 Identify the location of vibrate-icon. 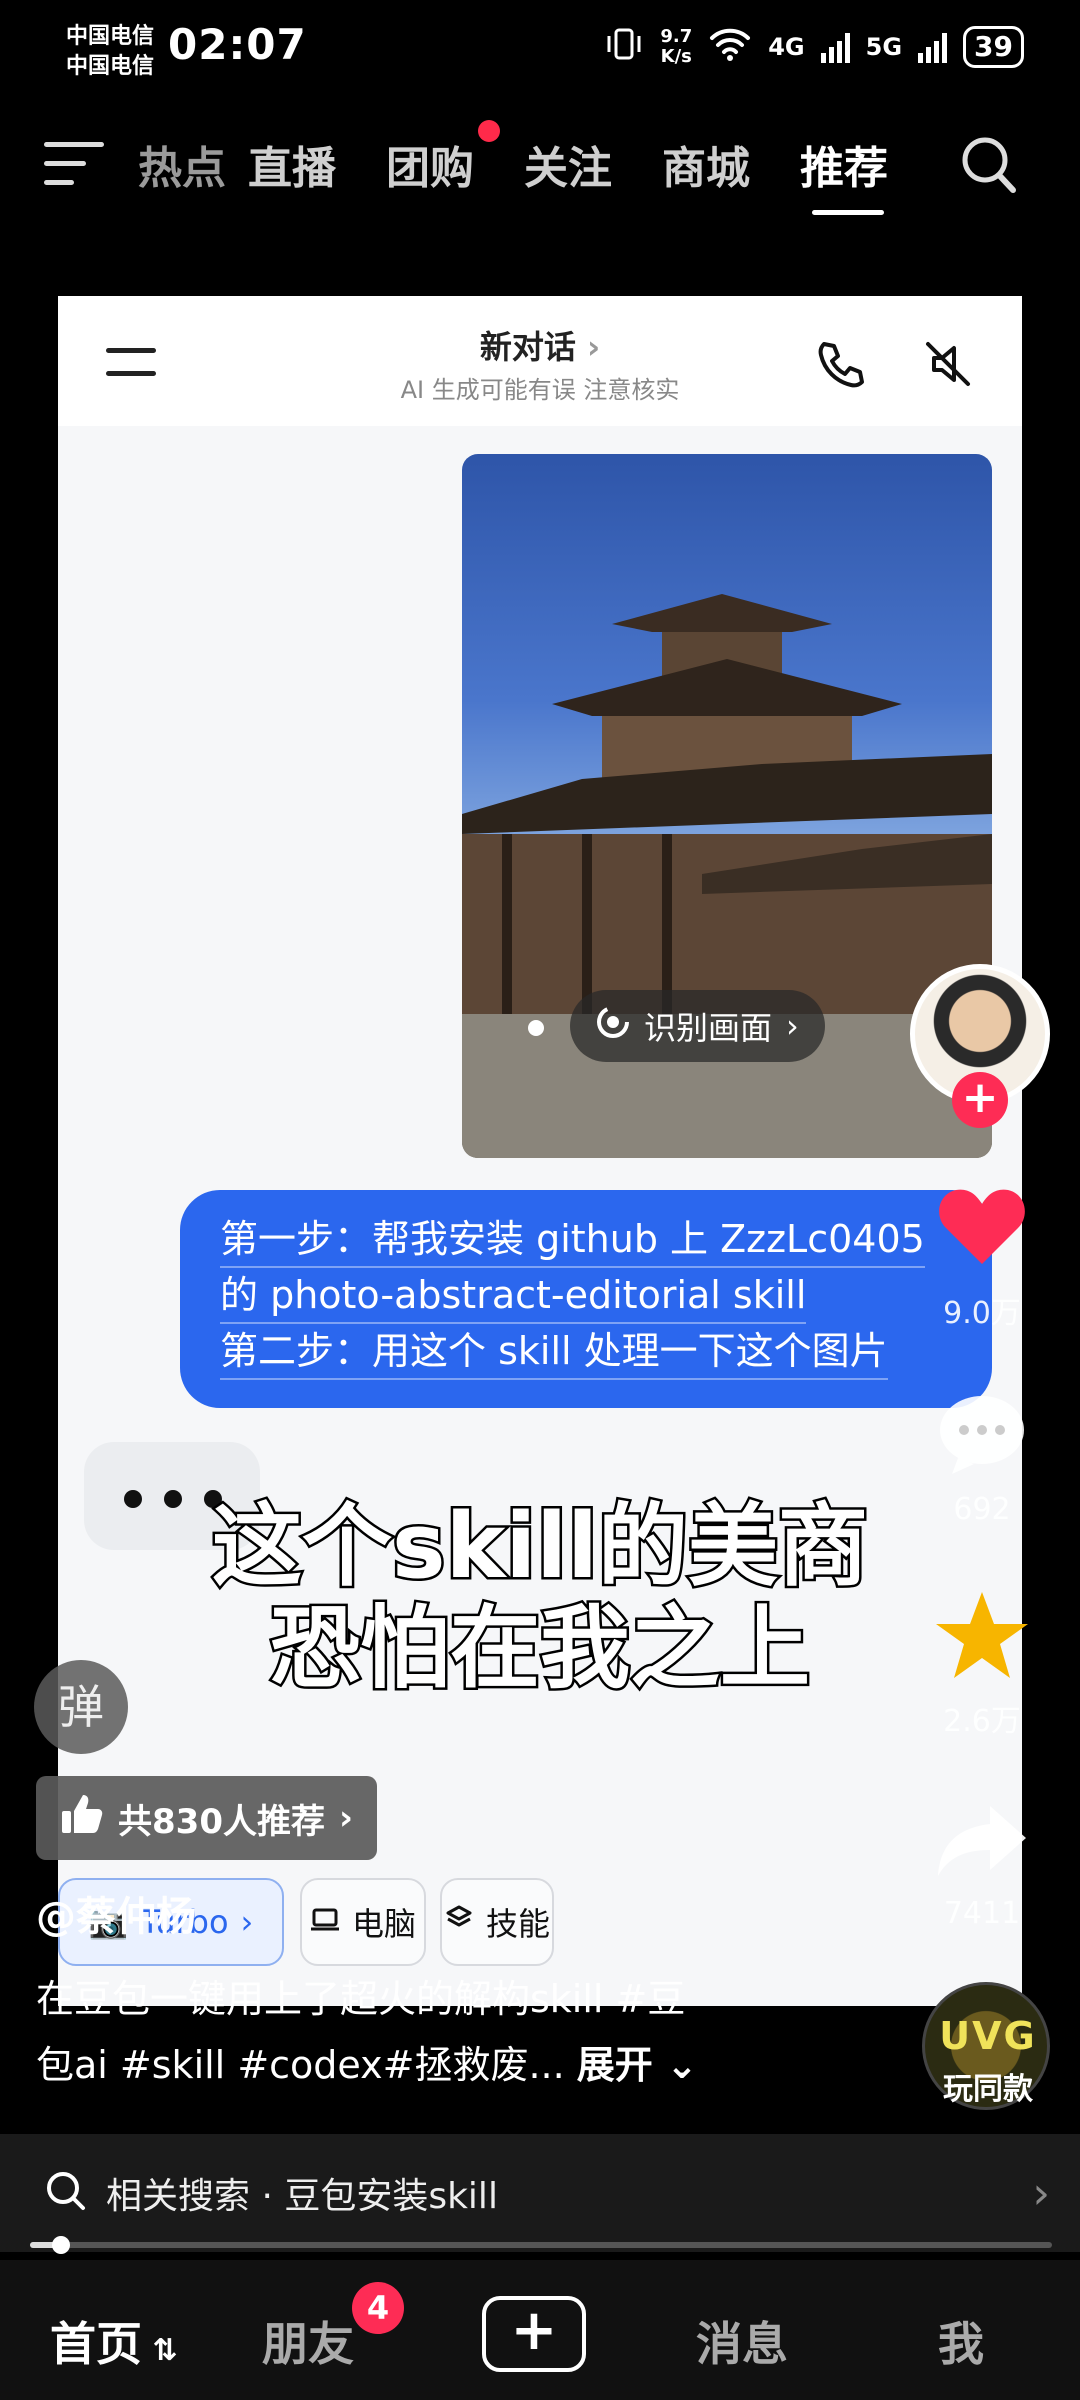
(624, 47).